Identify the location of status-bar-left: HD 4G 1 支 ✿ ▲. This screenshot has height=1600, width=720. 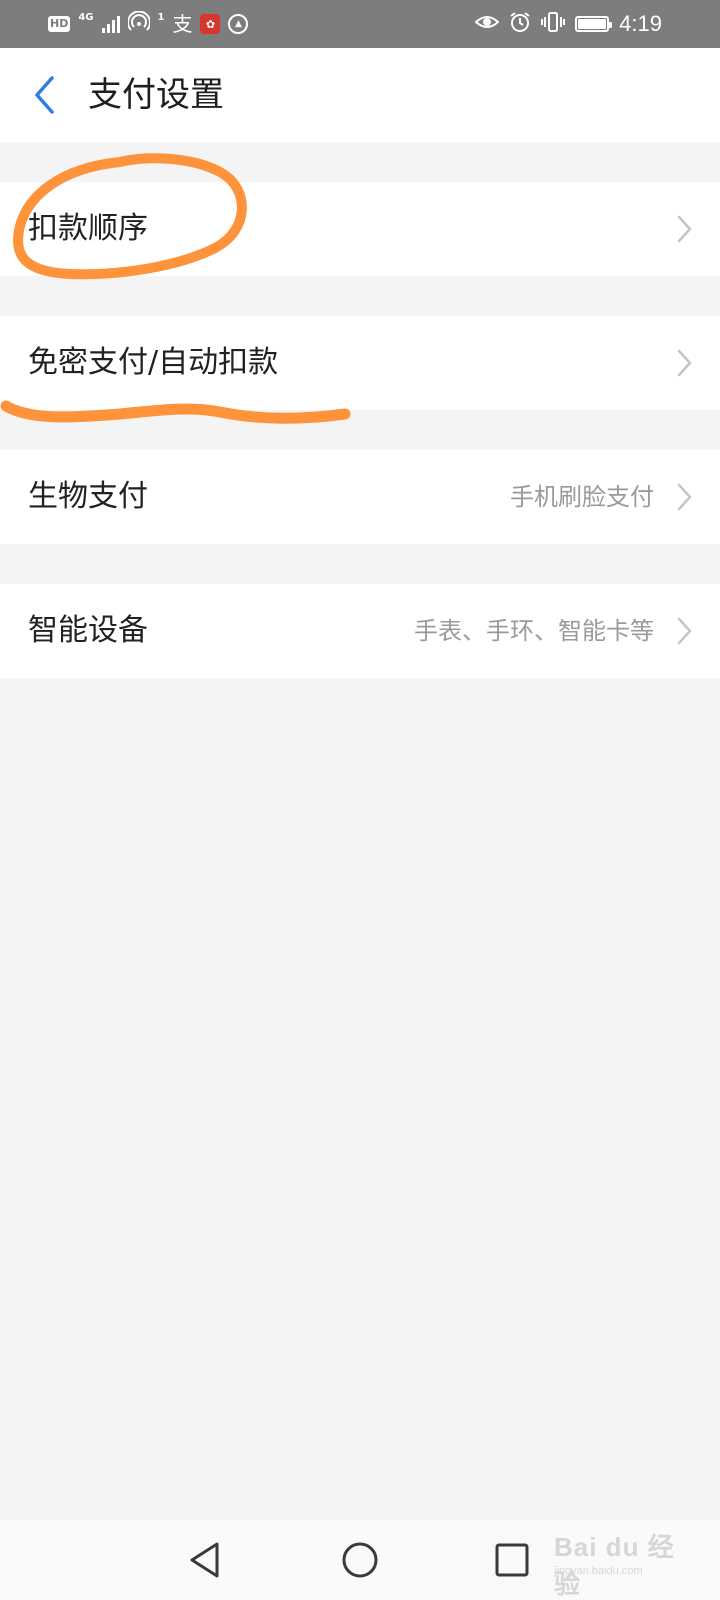
(148, 24).